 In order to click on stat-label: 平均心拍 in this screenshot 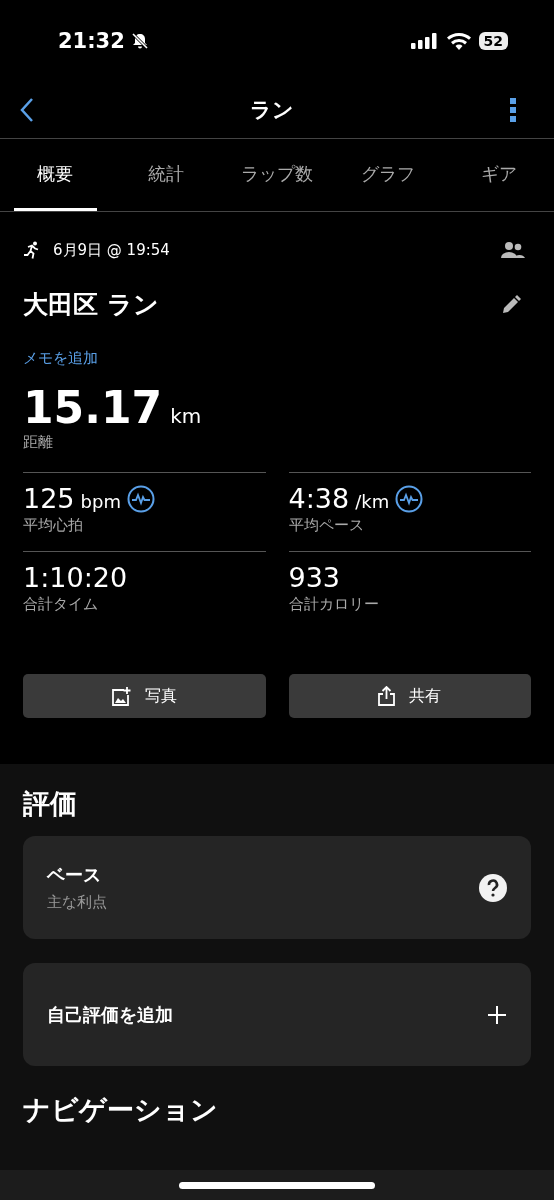, I will do `click(53, 525)`.